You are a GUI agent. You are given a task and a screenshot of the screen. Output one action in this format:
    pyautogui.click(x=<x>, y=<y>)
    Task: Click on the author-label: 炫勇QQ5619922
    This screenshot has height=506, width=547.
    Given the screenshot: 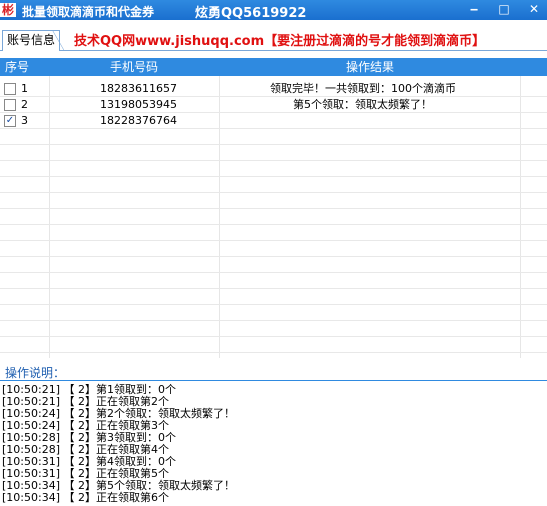 What is the action you would take?
    pyautogui.click(x=251, y=13)
    